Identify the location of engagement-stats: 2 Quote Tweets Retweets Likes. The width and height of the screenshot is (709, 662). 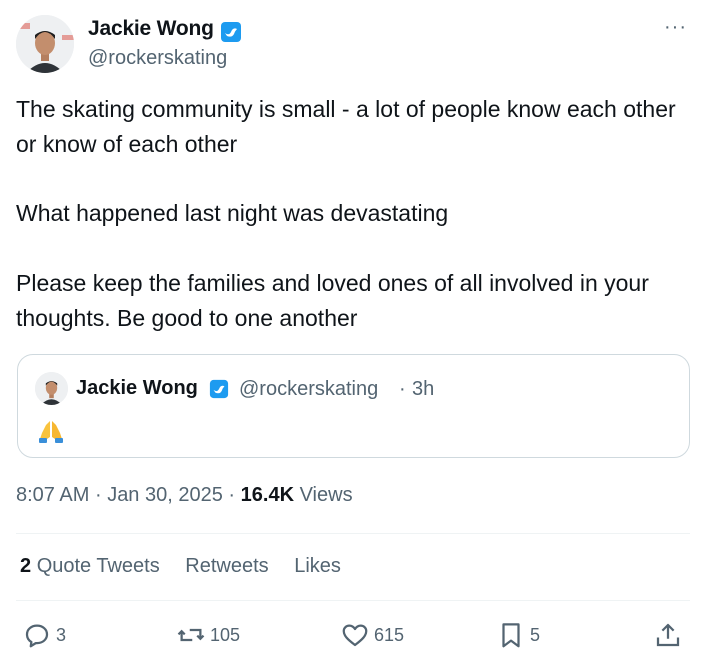
(190, 566).